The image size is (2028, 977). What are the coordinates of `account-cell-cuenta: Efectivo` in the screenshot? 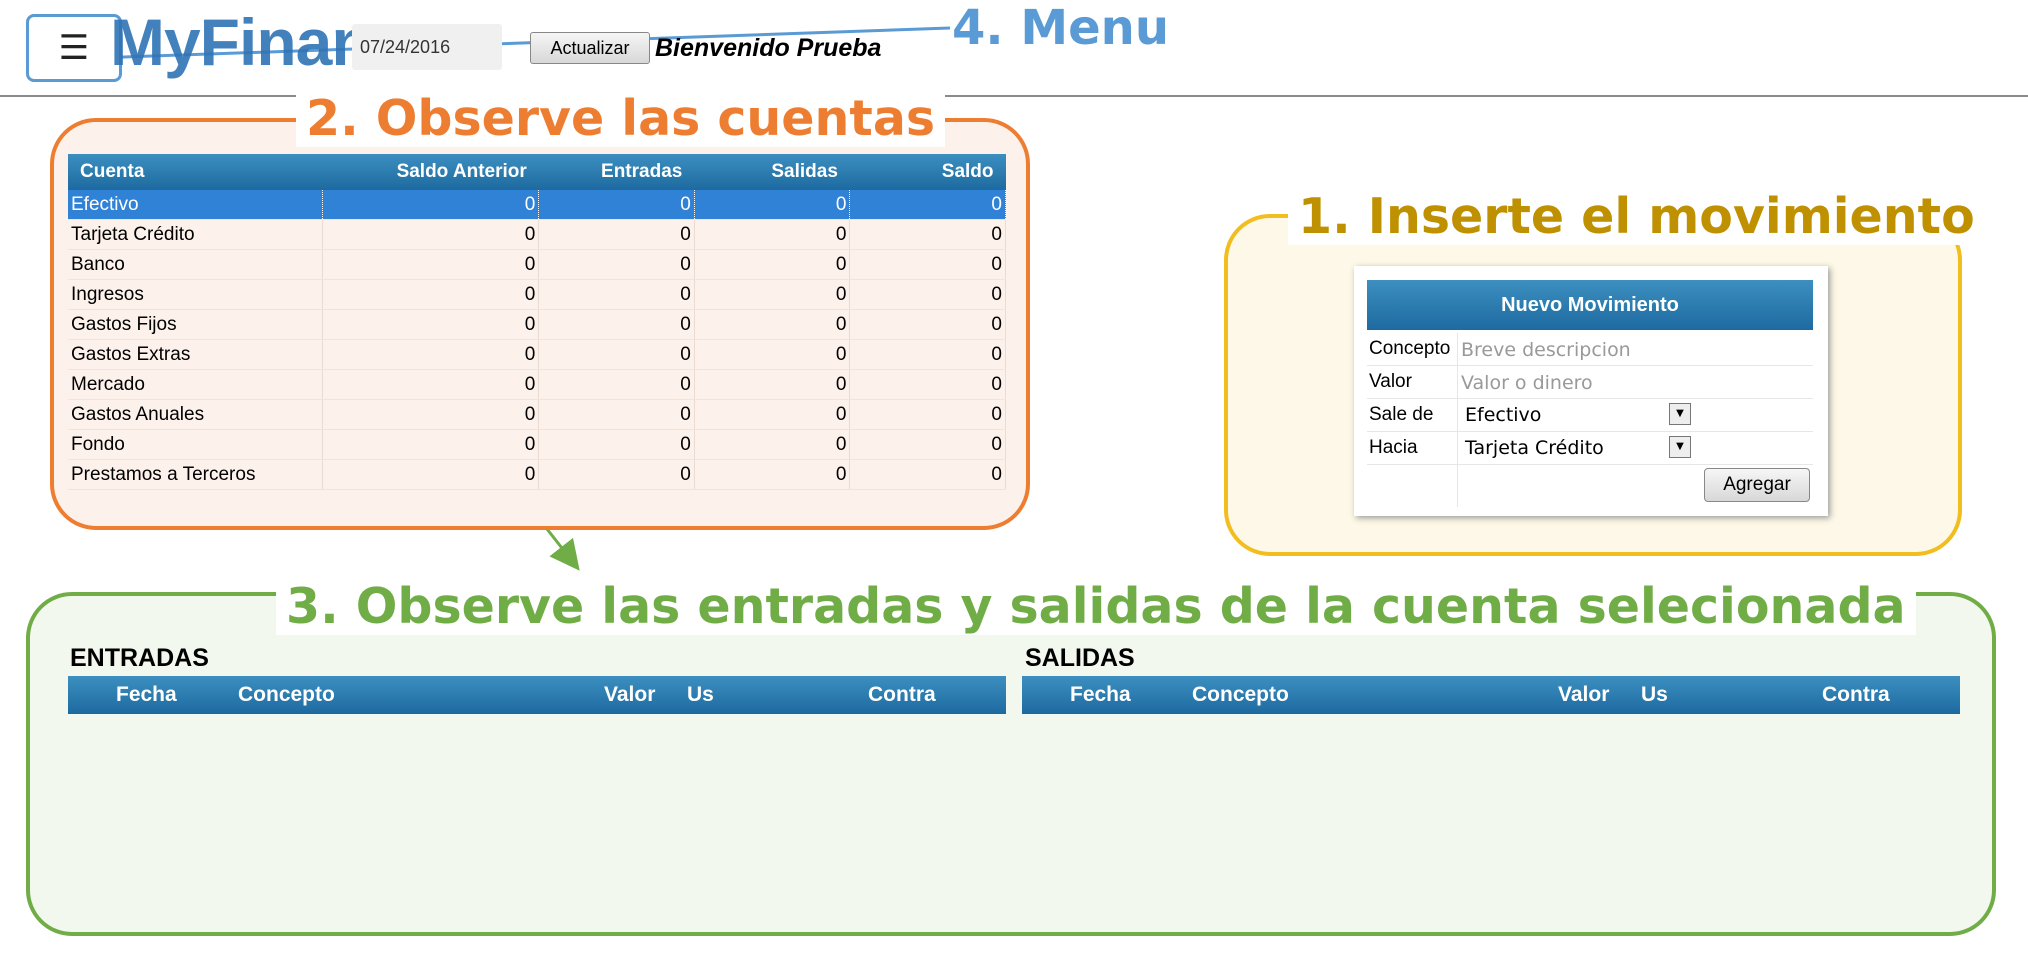 It's located at (196, 205).